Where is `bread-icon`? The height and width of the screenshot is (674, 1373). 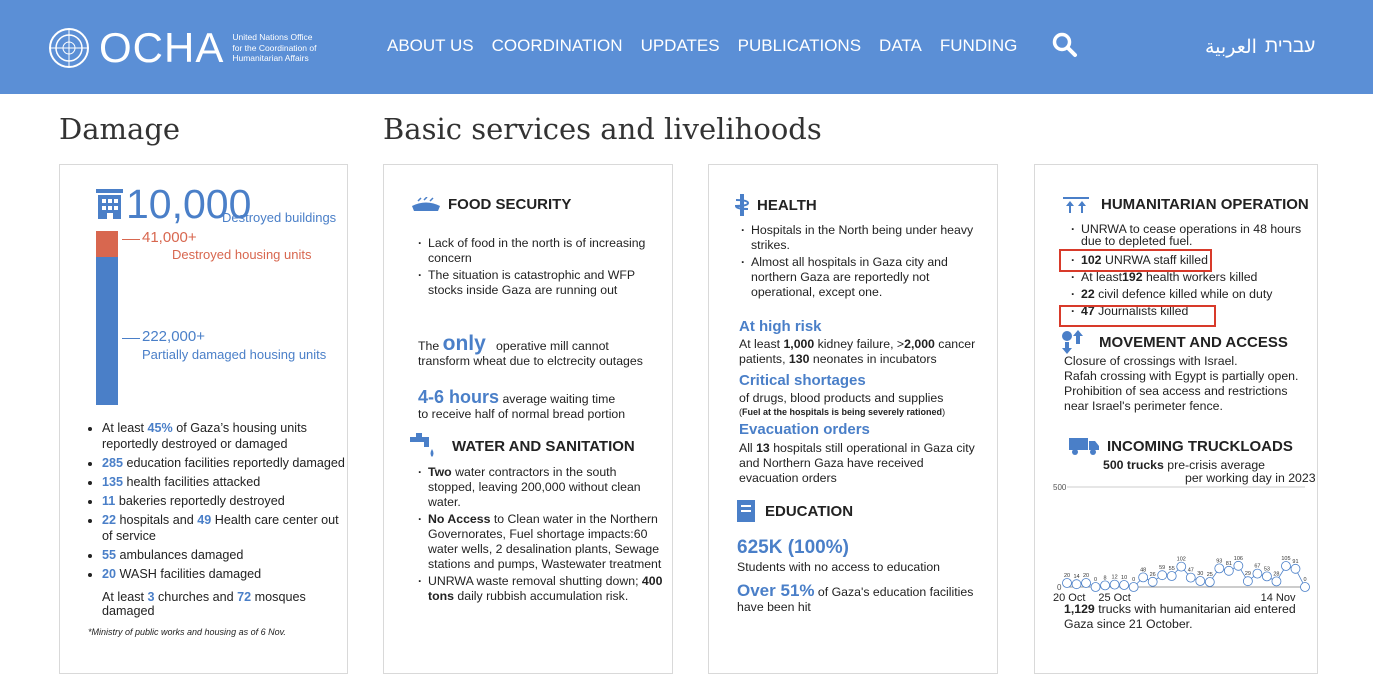
bread-icon is located at coordinates (426, 203).